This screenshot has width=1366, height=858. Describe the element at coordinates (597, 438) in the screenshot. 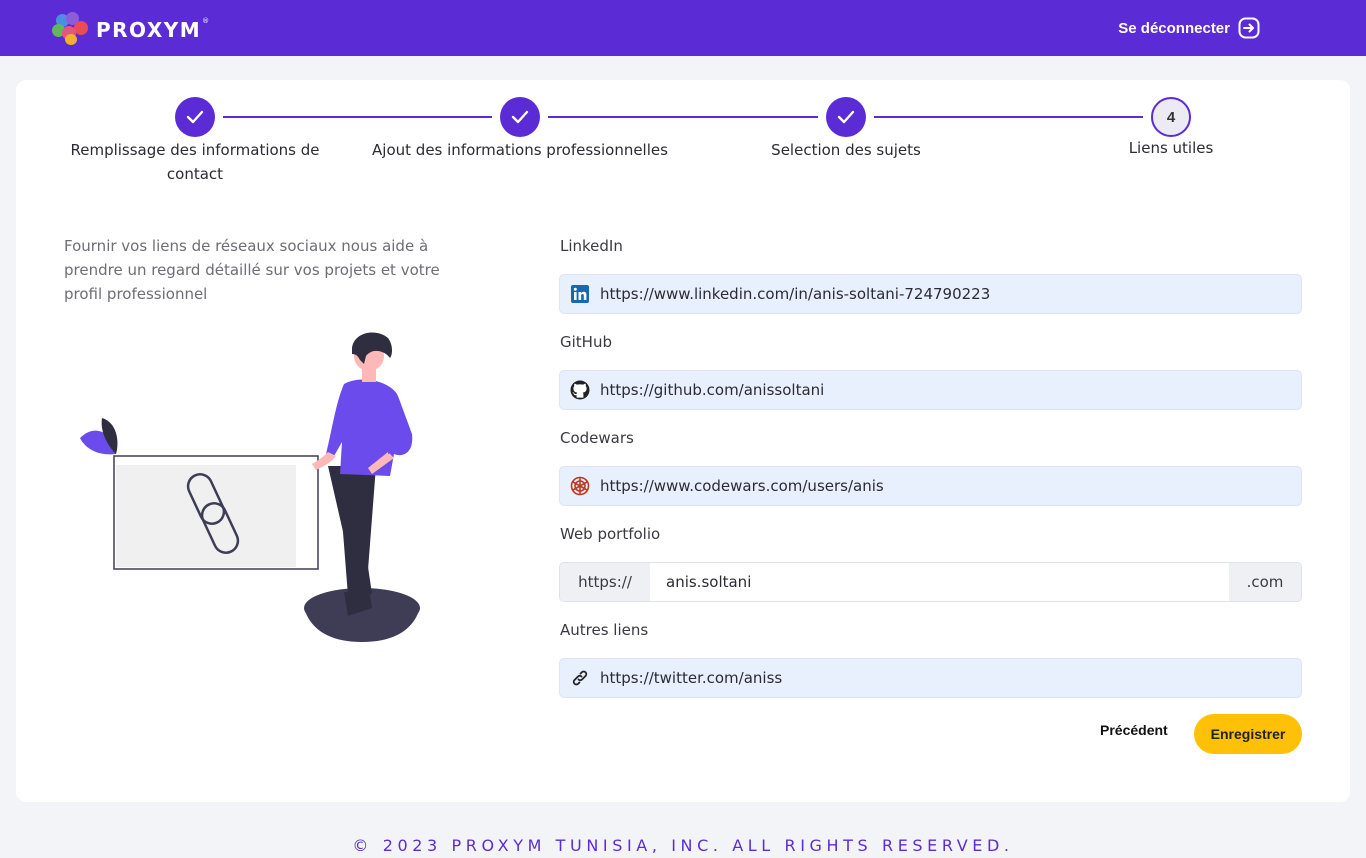

I see `codewars-label: Codewars` at that location.